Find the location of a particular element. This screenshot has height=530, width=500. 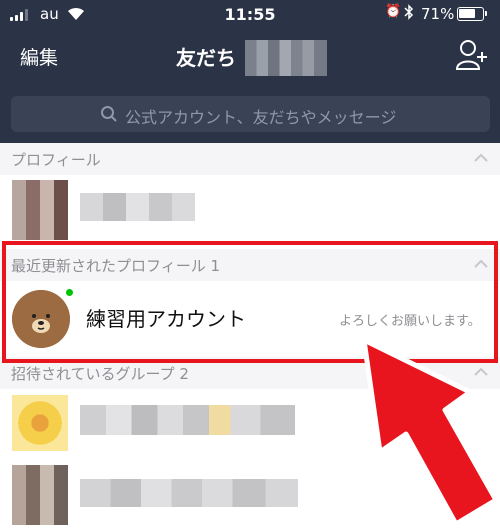

page-title: 友だち is located at coordinates (206, 58).